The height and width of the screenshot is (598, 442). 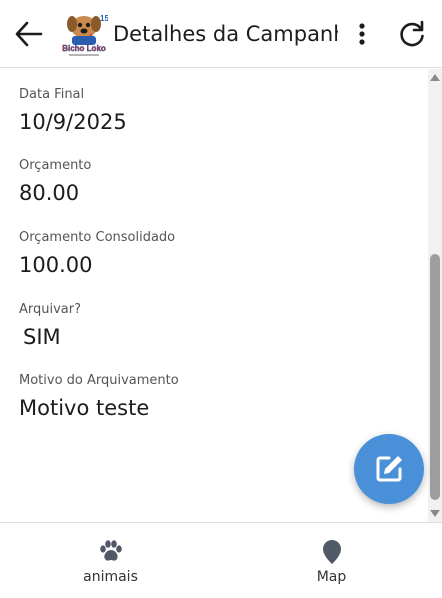 What do you see at coordinates (52, 94) in the screenshot?
I see `field-label: Data Final` at bounding box center [52, 94].